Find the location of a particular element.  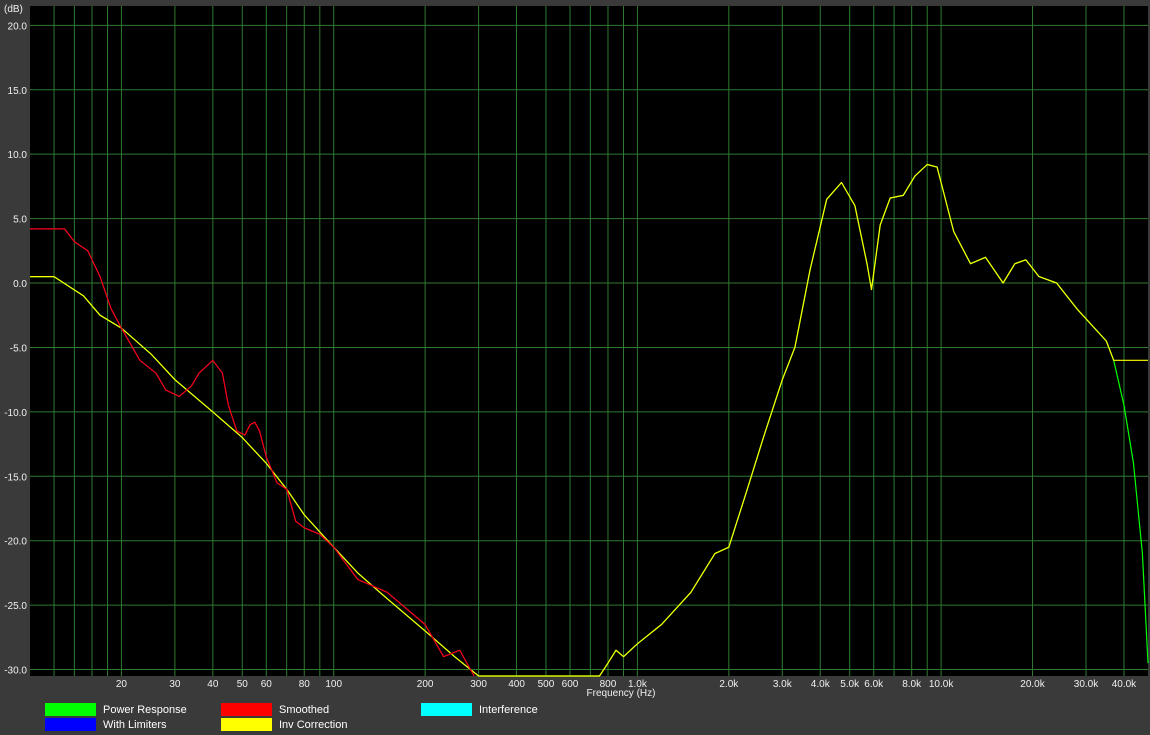

x-tick-label: 4.0k is located at coordinates (821, 684).